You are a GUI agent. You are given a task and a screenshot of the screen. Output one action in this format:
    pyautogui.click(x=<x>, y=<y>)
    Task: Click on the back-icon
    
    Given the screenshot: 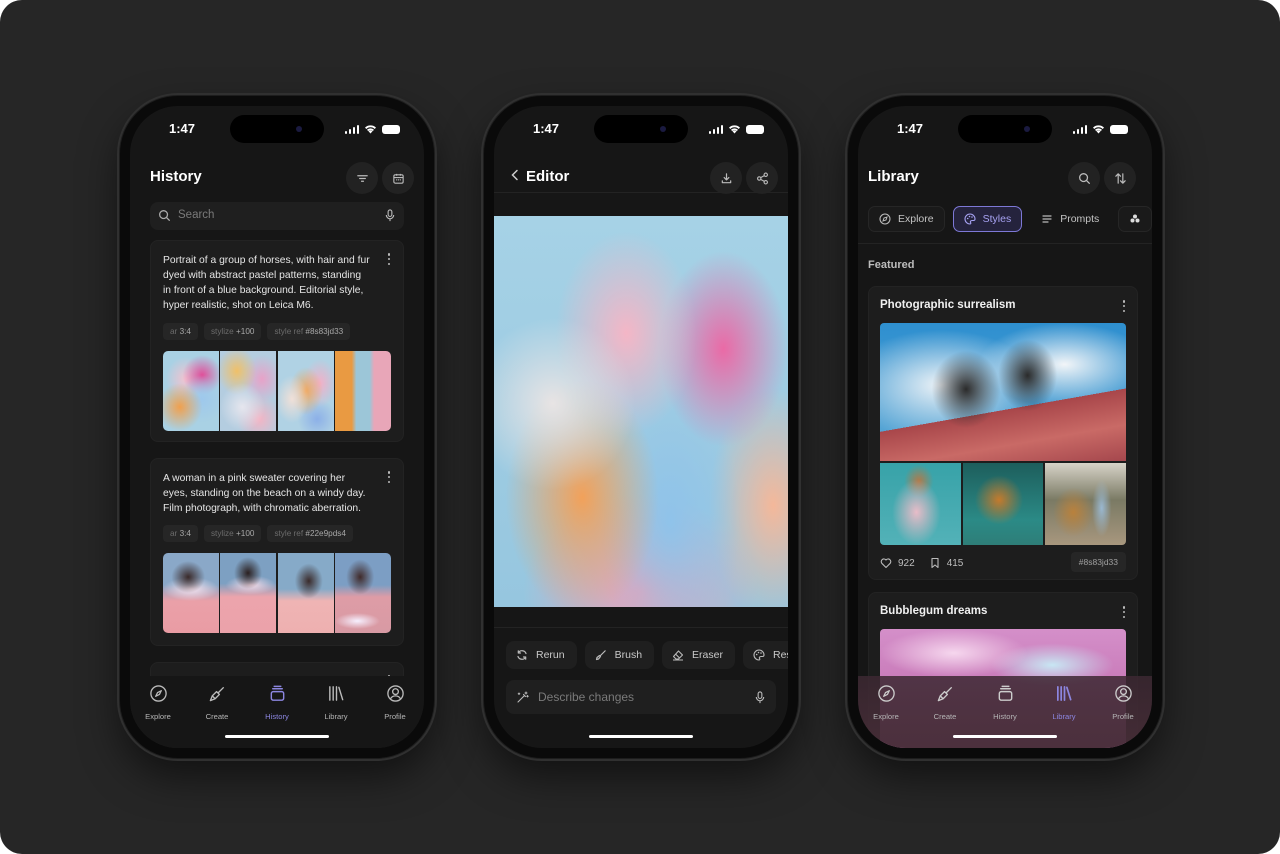 What is the action you would take?
    pyautogui.click(x=515, y=175)
    